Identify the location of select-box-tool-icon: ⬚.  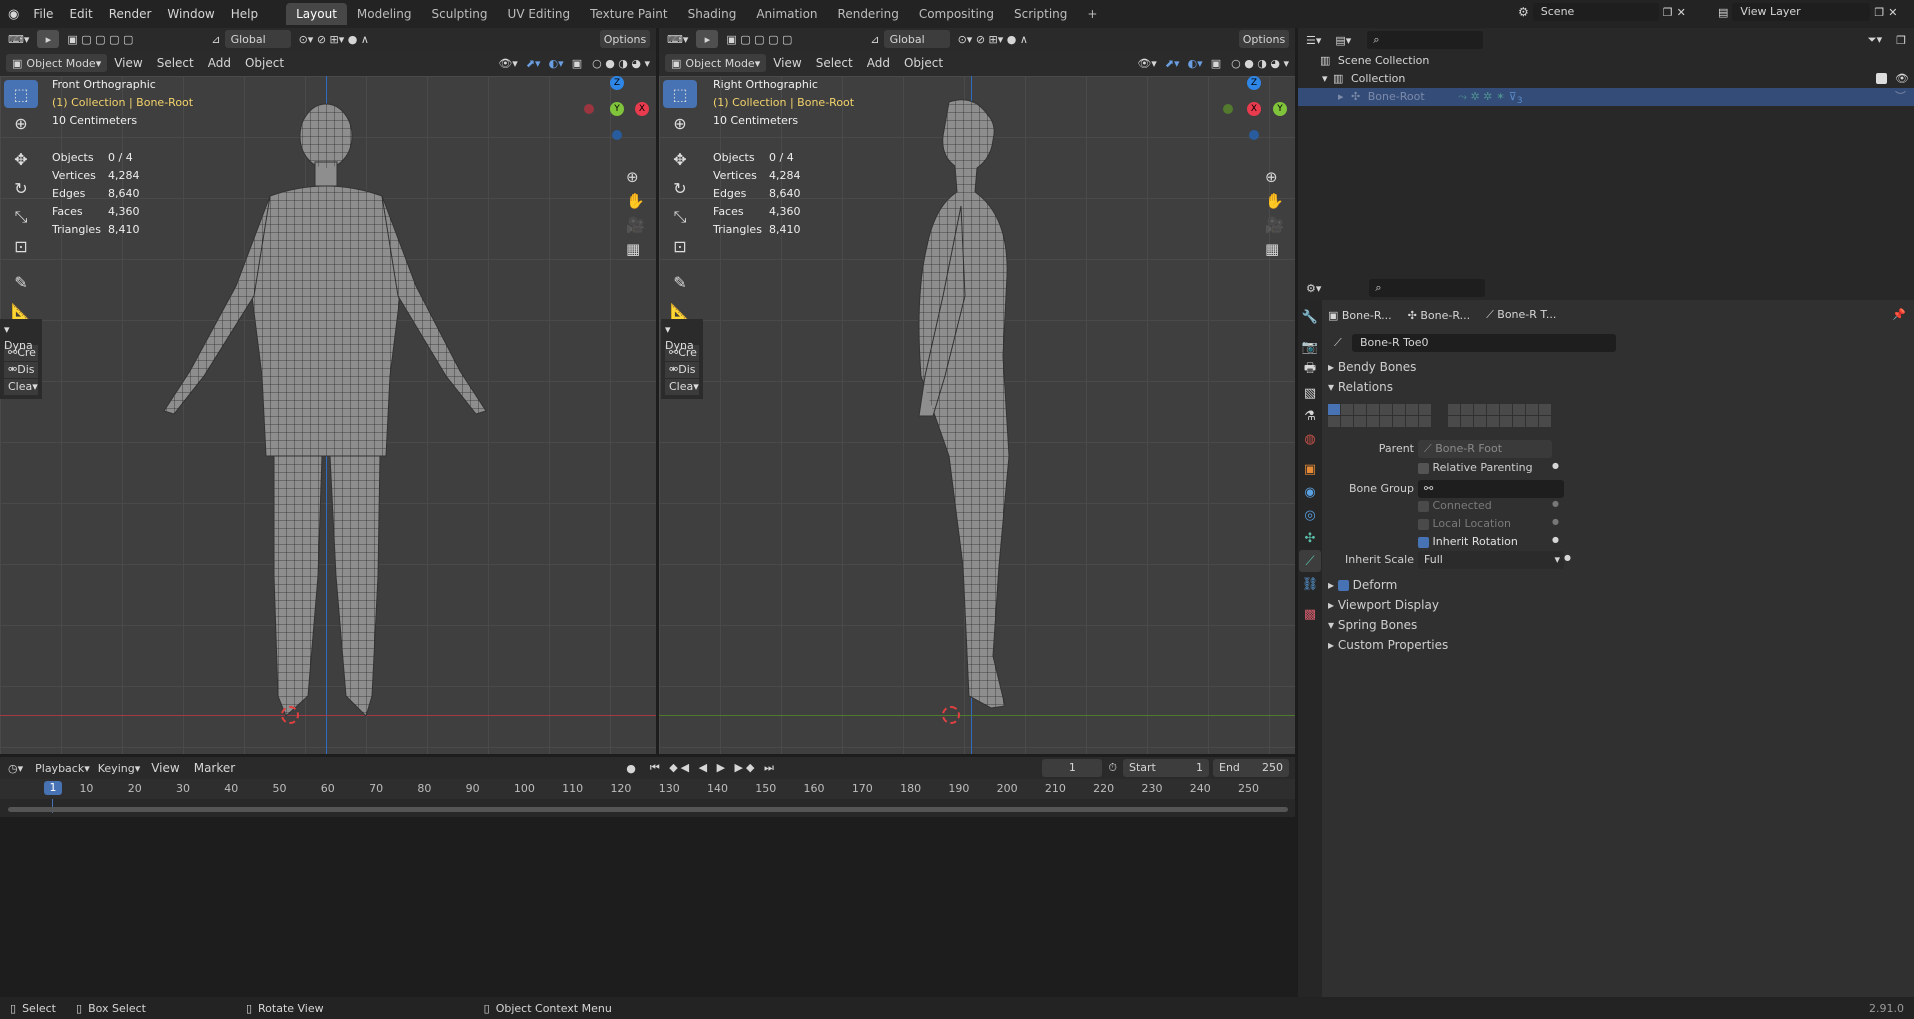
(680, 94).